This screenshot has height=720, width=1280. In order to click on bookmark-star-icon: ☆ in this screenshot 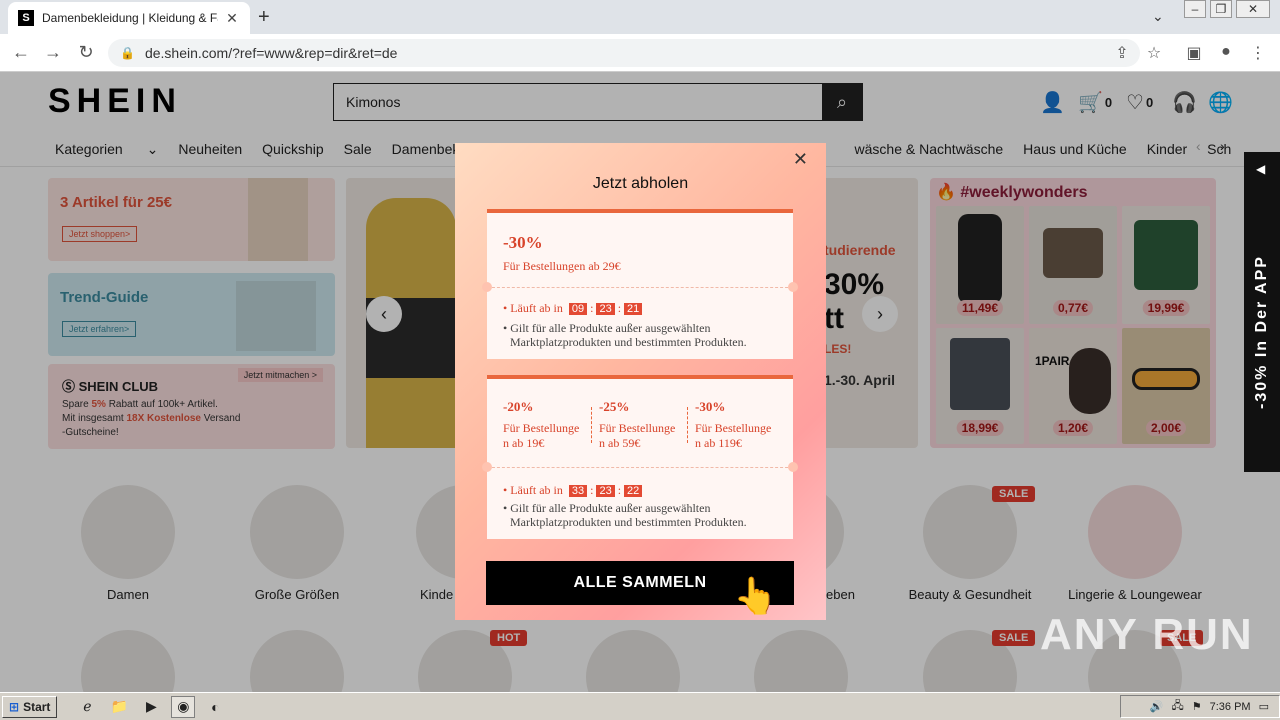, I will do `click(1154, 53)`.